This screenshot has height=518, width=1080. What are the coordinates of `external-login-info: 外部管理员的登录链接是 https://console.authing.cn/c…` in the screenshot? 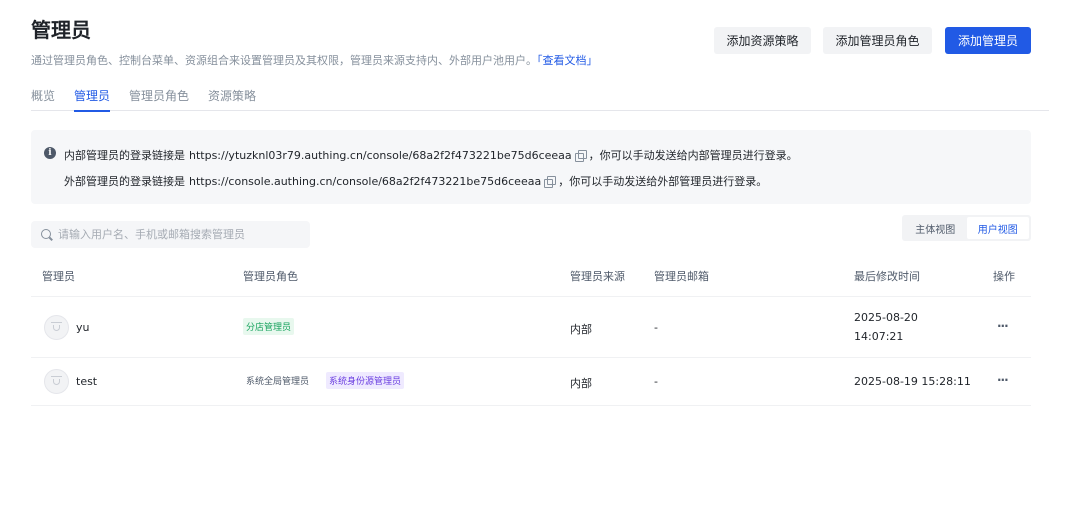 It's located at (415, 181).